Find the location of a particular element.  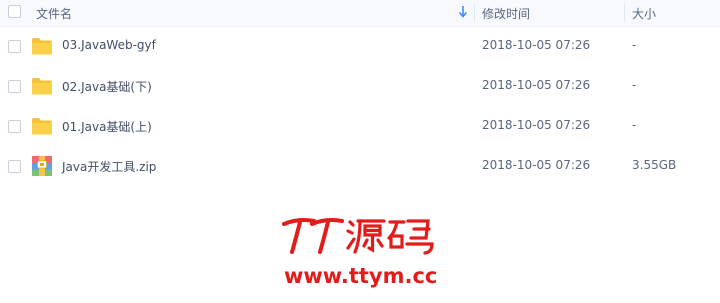

zip-archive-icon is located at coordinates (42, 166).